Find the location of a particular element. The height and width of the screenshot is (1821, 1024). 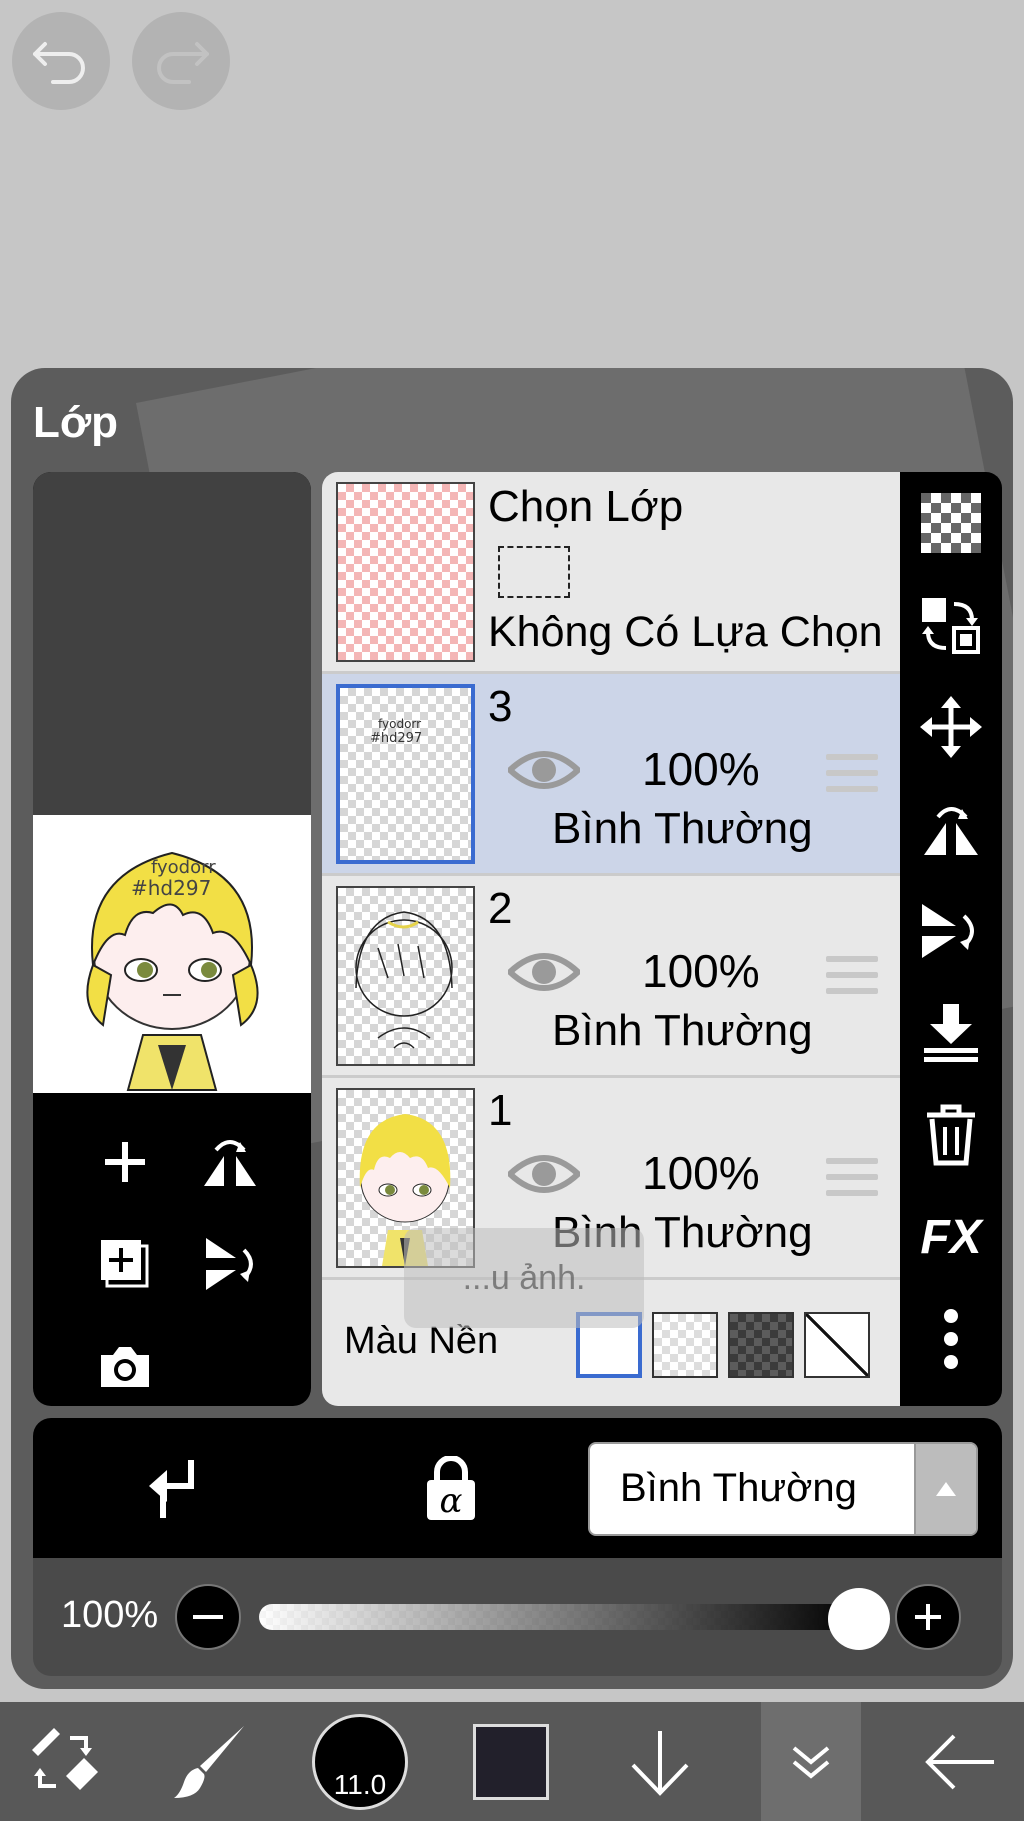

opacity-slider-knob is located at coordinates (859, 1619).